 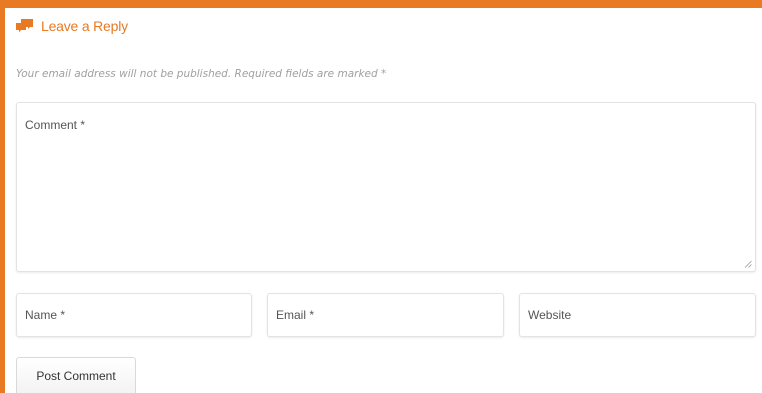 I want to click on name-field-wrapper, so click(x=134, y=315).